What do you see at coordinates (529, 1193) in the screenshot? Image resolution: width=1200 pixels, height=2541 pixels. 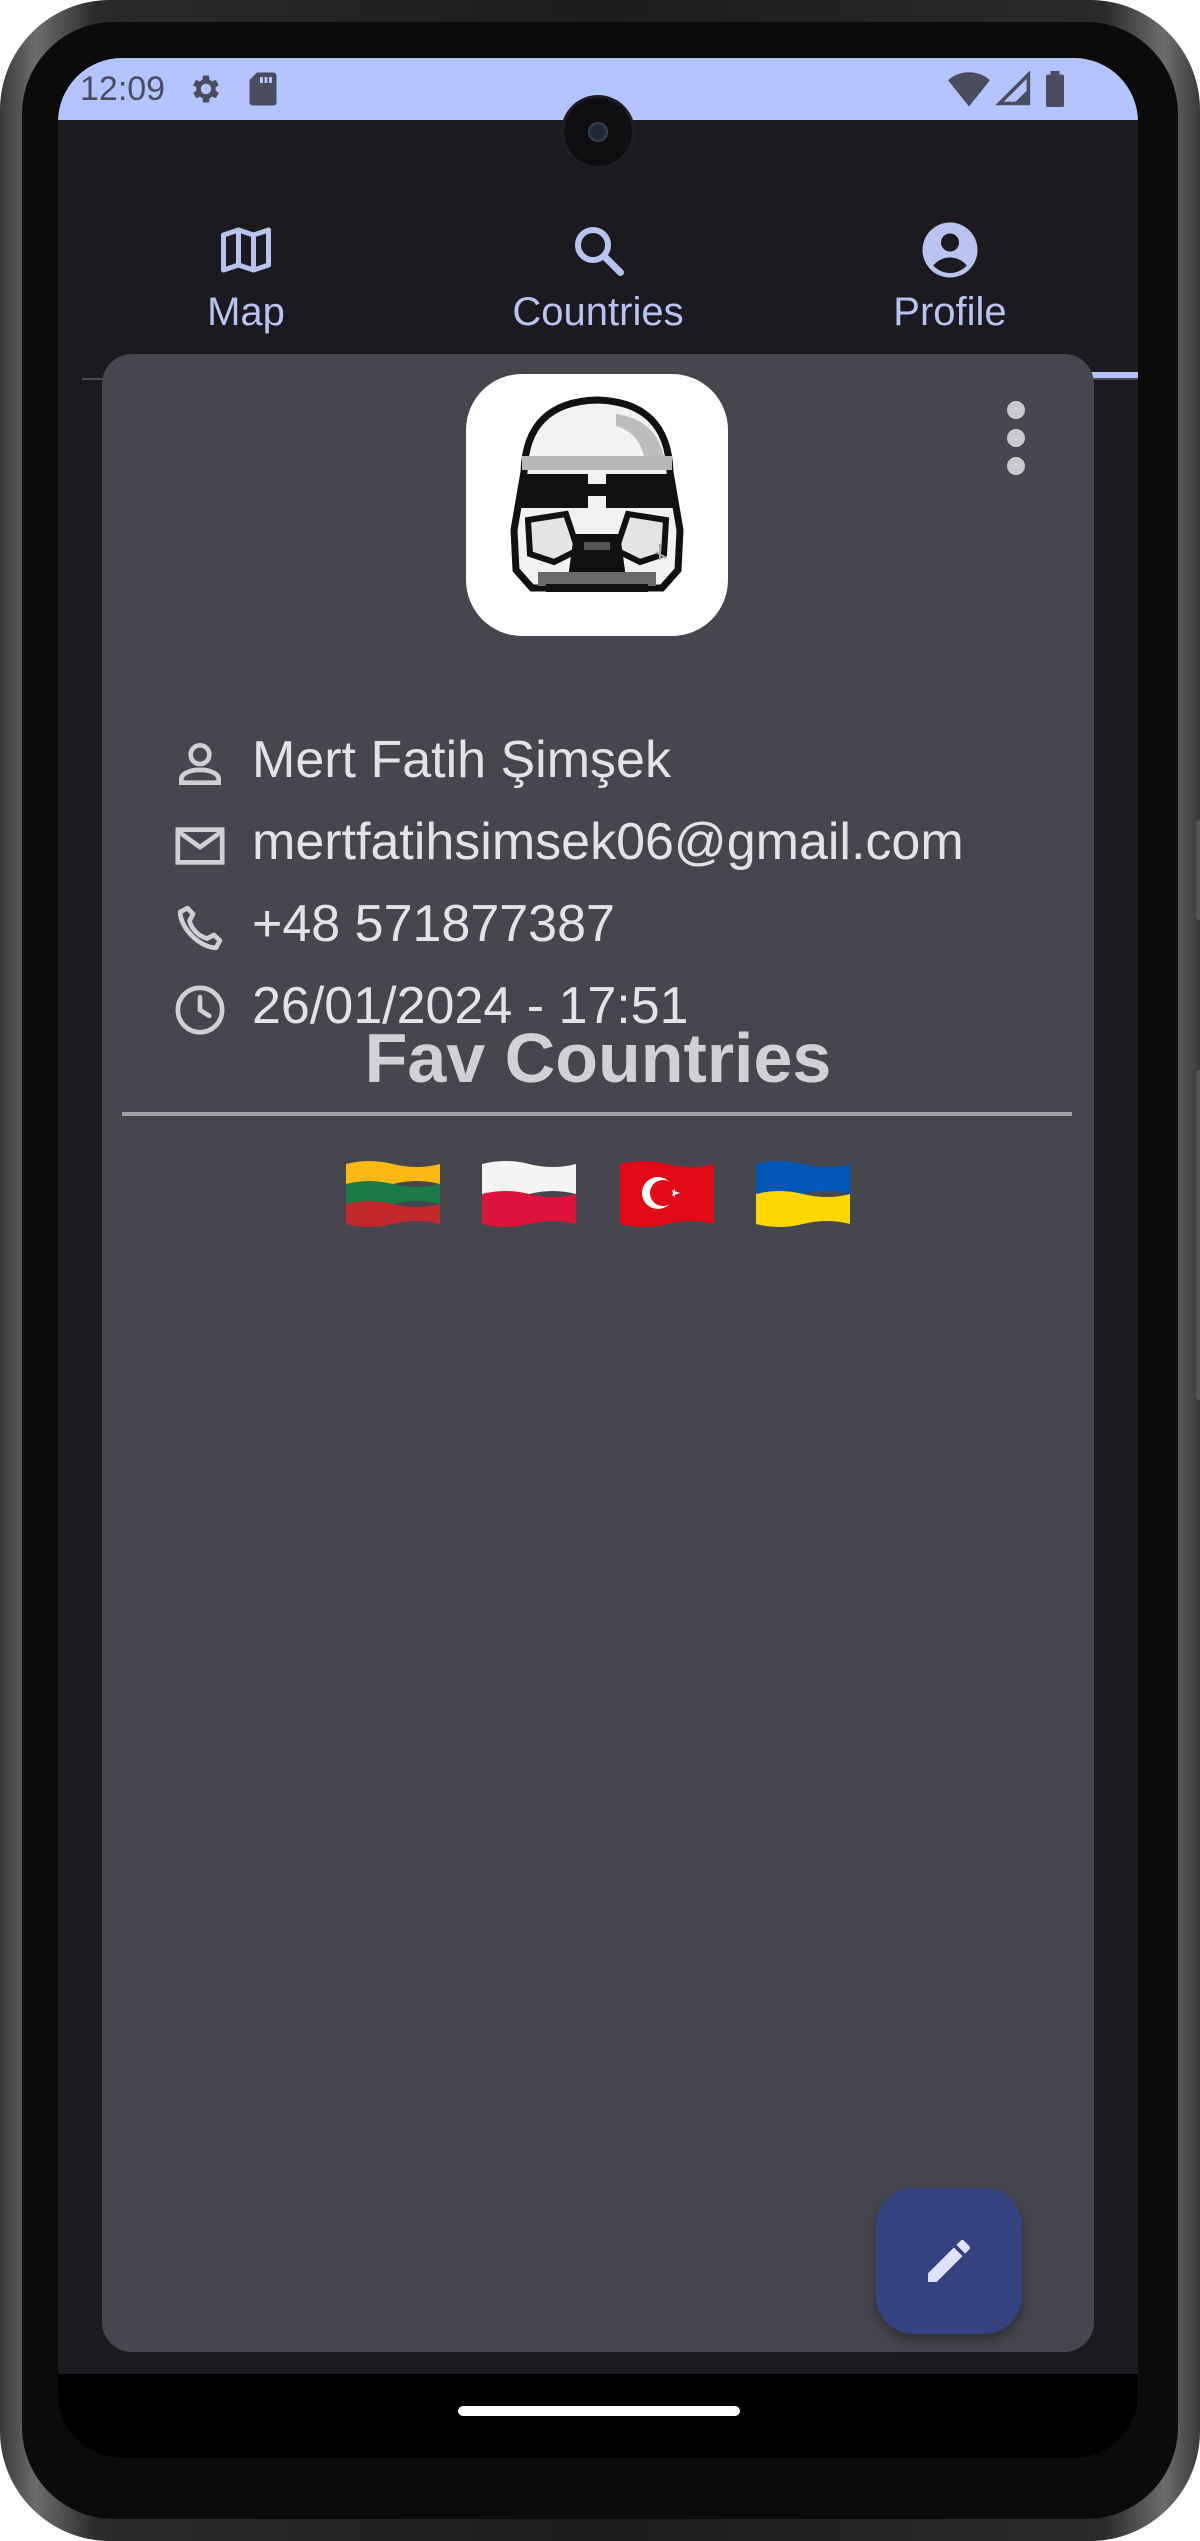 I see `poland-flag` at bounding box center [529, 1193].